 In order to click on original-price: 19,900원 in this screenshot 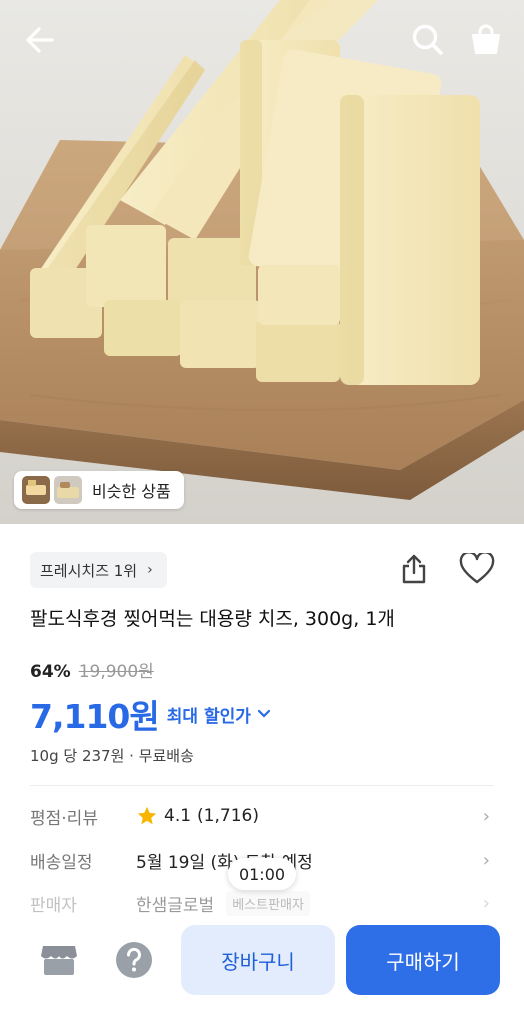, I will do `click(116, 672)`.